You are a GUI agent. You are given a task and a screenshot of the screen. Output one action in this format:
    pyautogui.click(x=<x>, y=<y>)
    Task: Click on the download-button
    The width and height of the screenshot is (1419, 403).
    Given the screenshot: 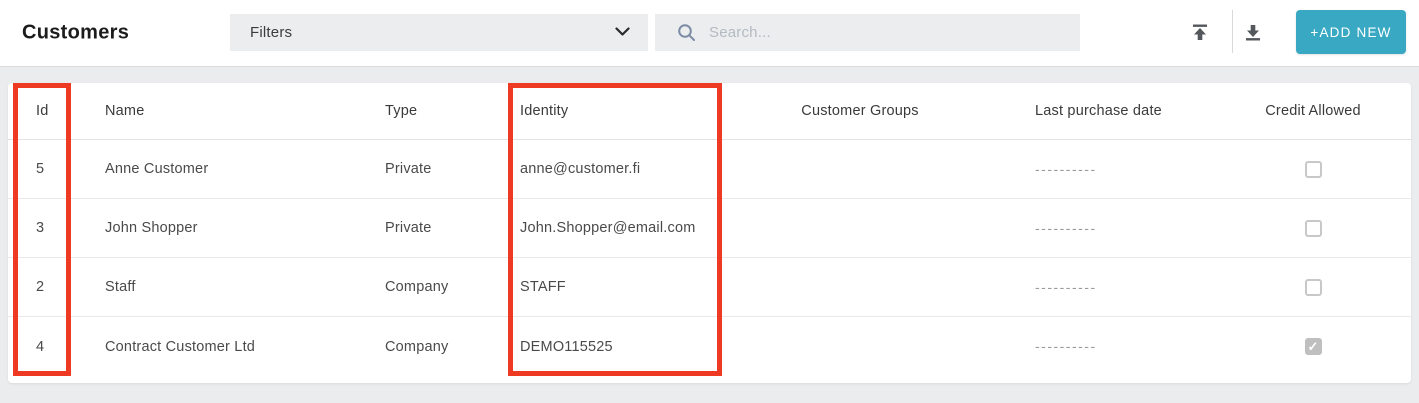 What is the action you would take?
    pyautogui.click(x=1253, y=32)
    